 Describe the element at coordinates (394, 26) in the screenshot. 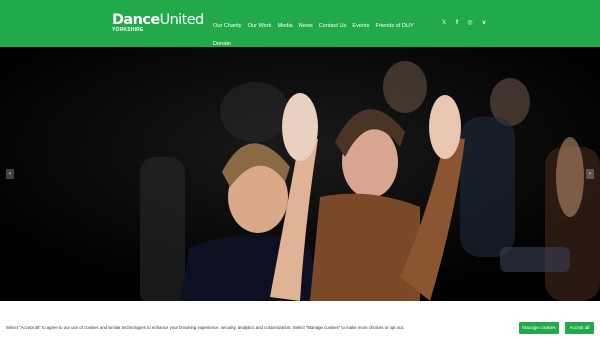

I see `nav-friends-of-duy: Friends of DUY` at that location.